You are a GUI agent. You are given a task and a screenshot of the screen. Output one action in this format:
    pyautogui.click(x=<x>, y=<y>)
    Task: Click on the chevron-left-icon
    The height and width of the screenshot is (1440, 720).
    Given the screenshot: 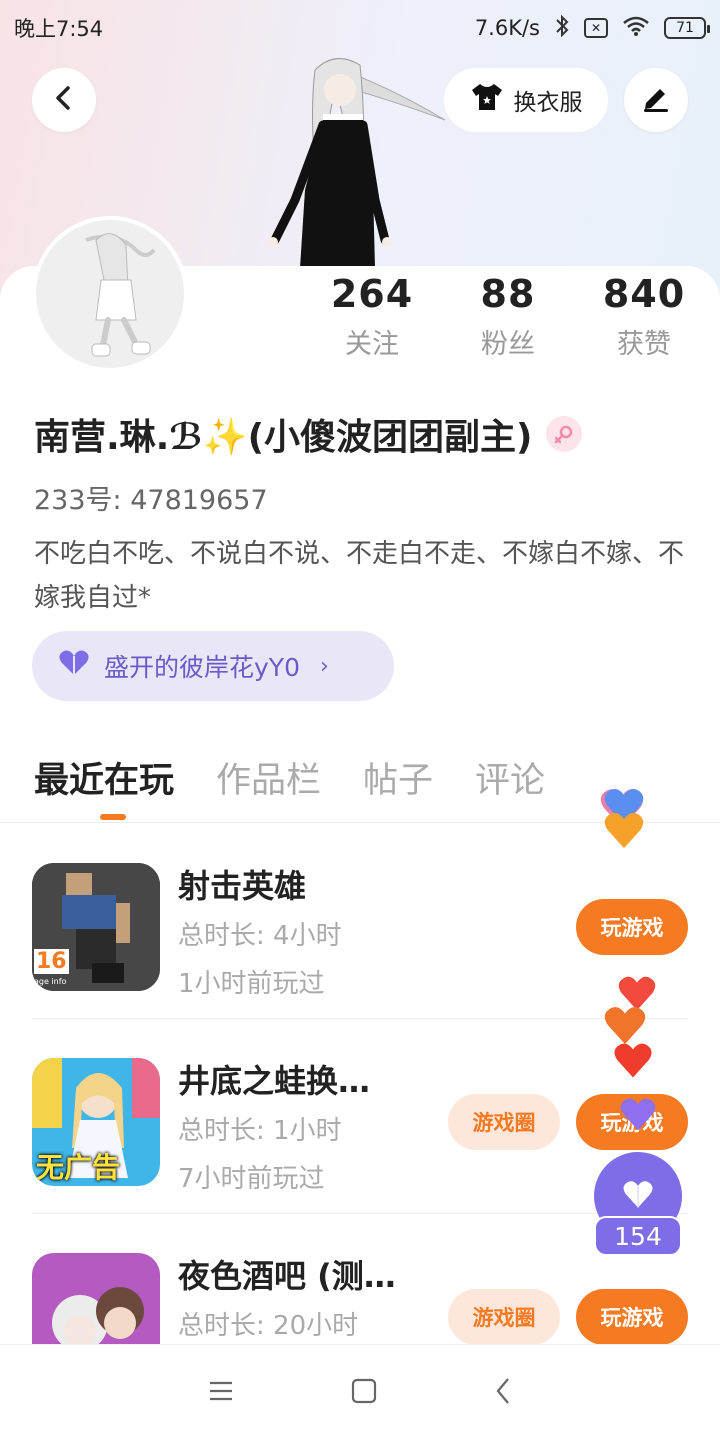 What is the action you would take?
    pyautogui.click(x=64, y=100)
    